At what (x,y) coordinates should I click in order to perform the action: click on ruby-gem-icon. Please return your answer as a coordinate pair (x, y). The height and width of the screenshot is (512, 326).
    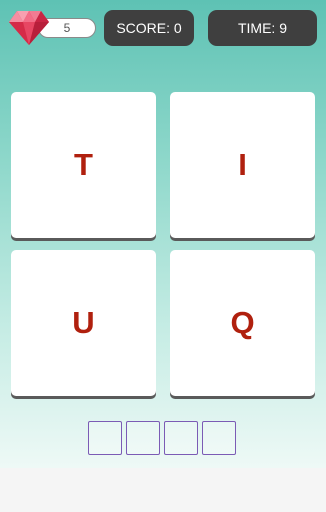
    Looking at the image, I should click on (29, 28).